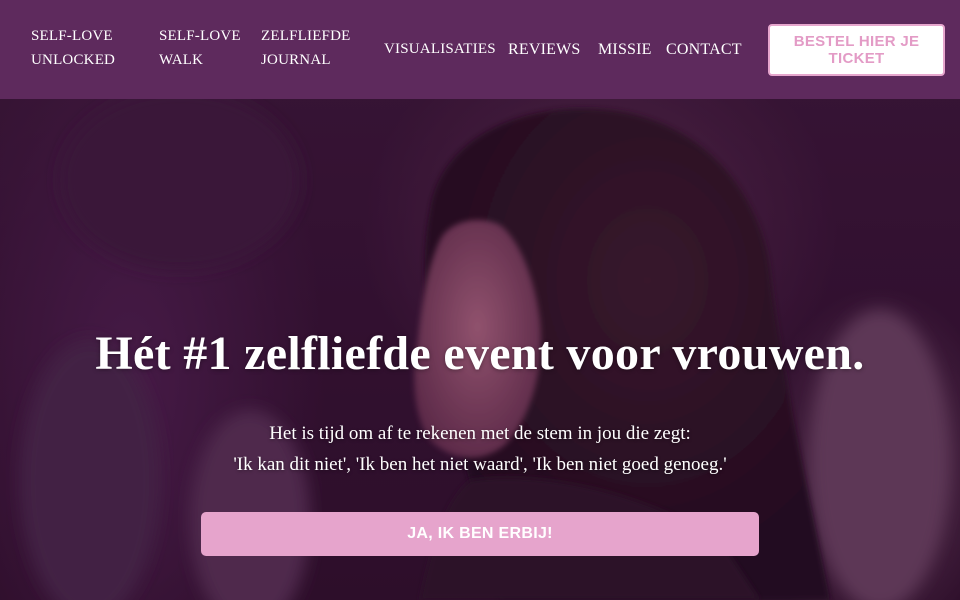 The height and width of the screenshot is (600, 960). Describe the element at coordinates (480, 534) in the screenshot. I see `cta-button: JA, IK BEN ERBIJ!` at that location.